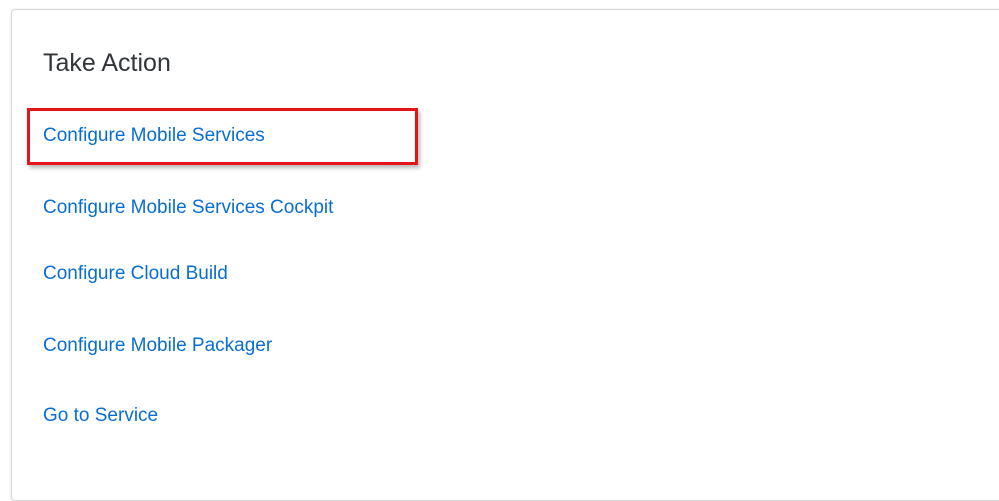  What do you see at coordinates (107, 63) in the screenshot?
I see `card-title: Take Action` at bounding box center [107, 63].